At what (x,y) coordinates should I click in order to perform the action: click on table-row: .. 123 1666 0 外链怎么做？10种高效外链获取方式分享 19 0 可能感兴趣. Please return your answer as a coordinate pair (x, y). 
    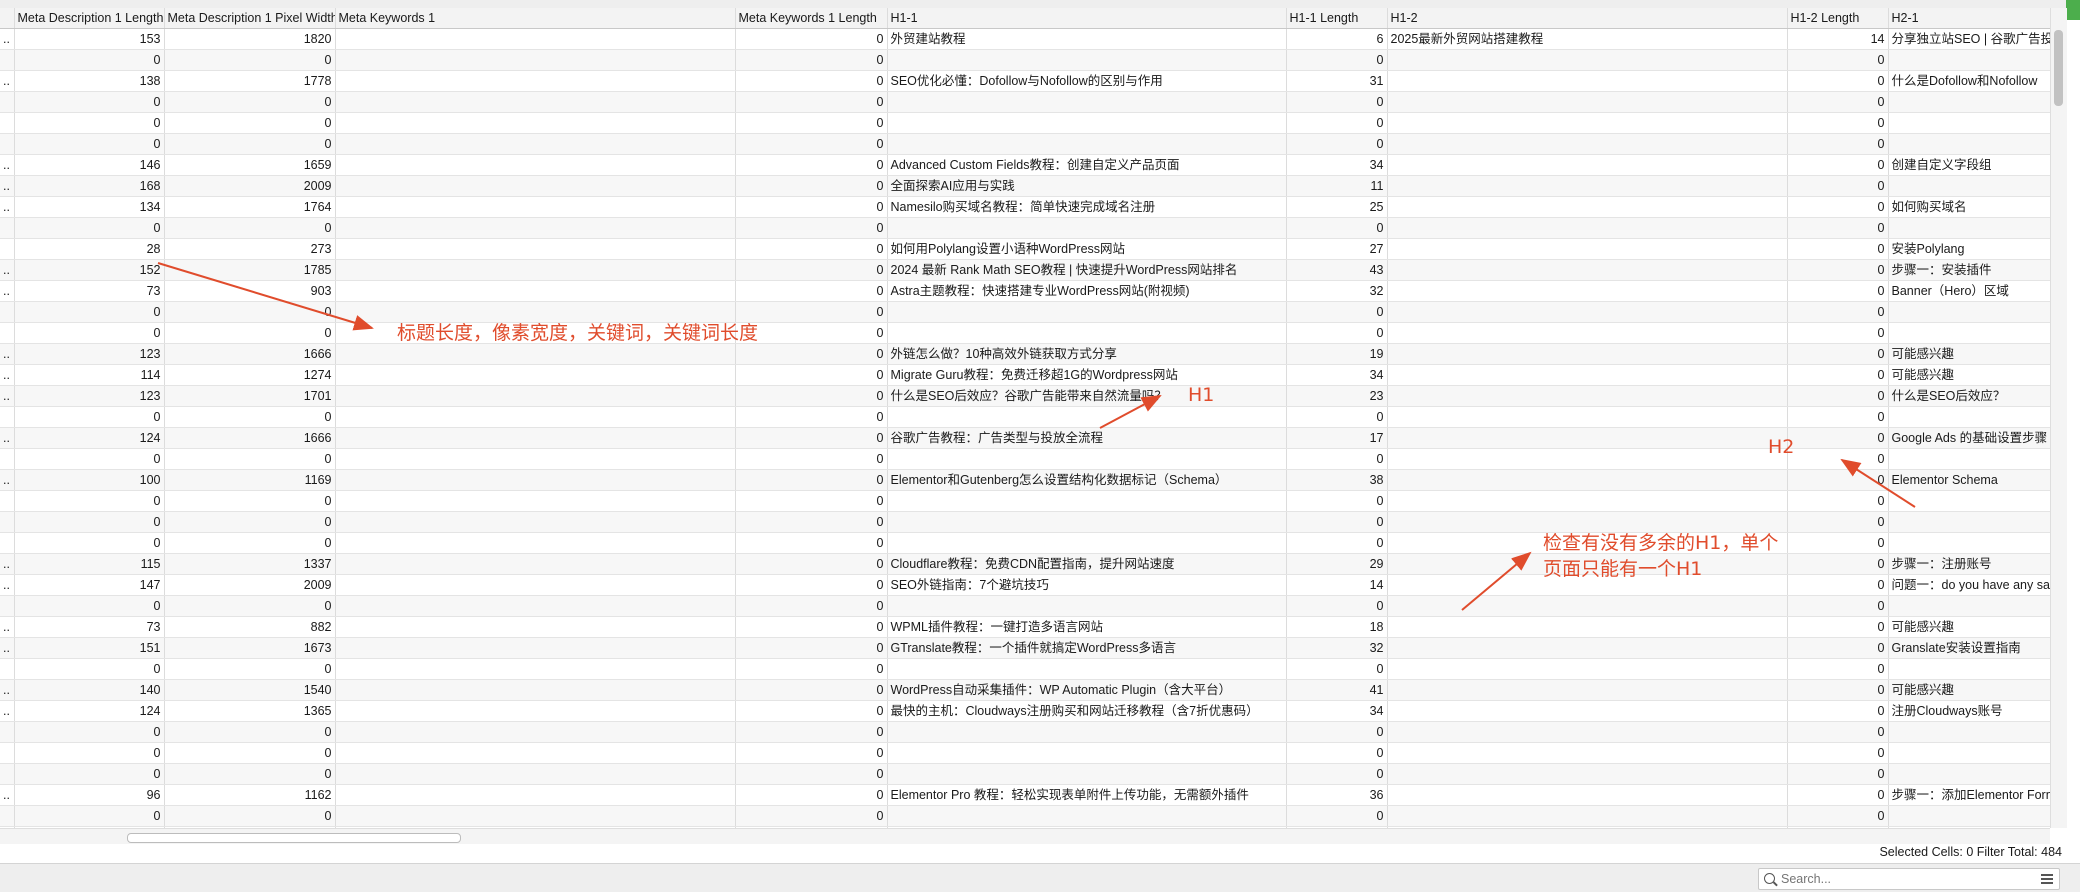
    Looking at the image, I should click on (1025, 354).